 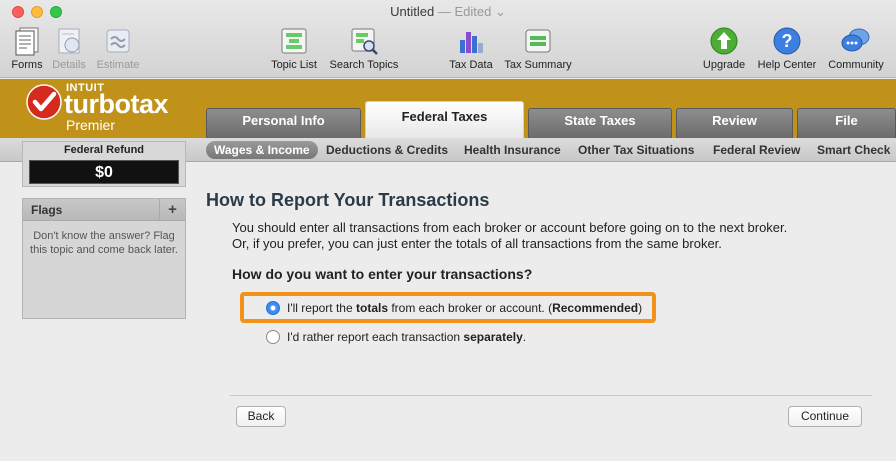 I want to click on tax-data-button: Tax Data, so click(x=471, y=48).